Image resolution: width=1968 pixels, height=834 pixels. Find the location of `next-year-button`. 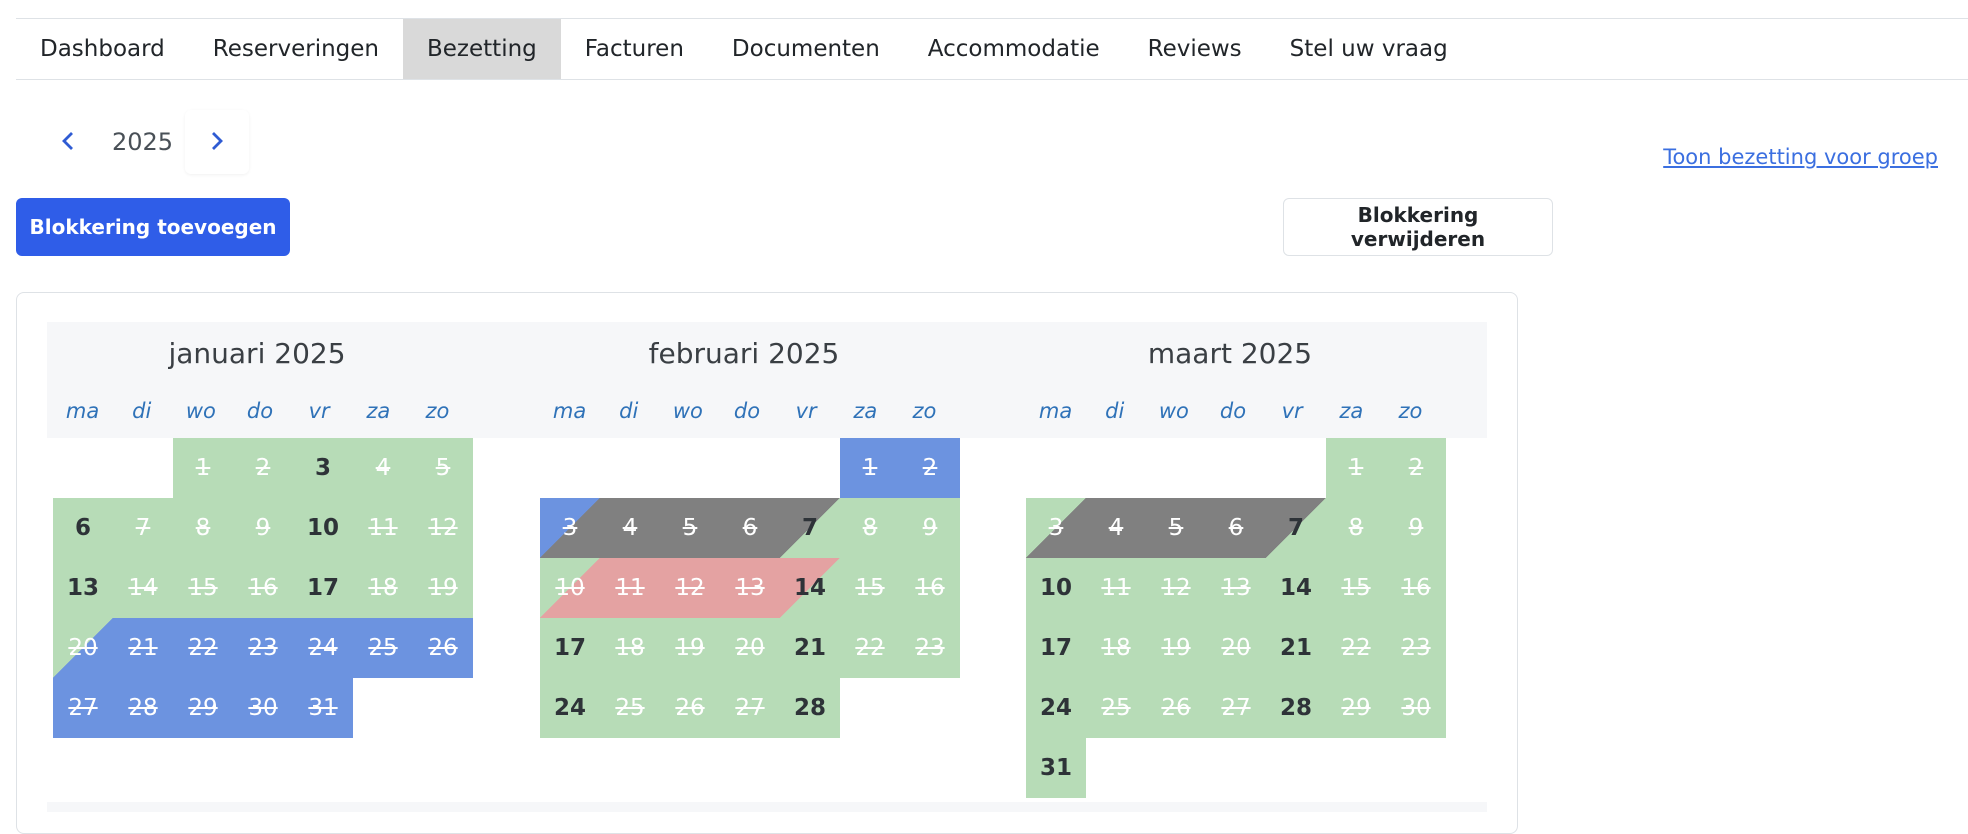

next-year-button is located at coordinates (217, 142).